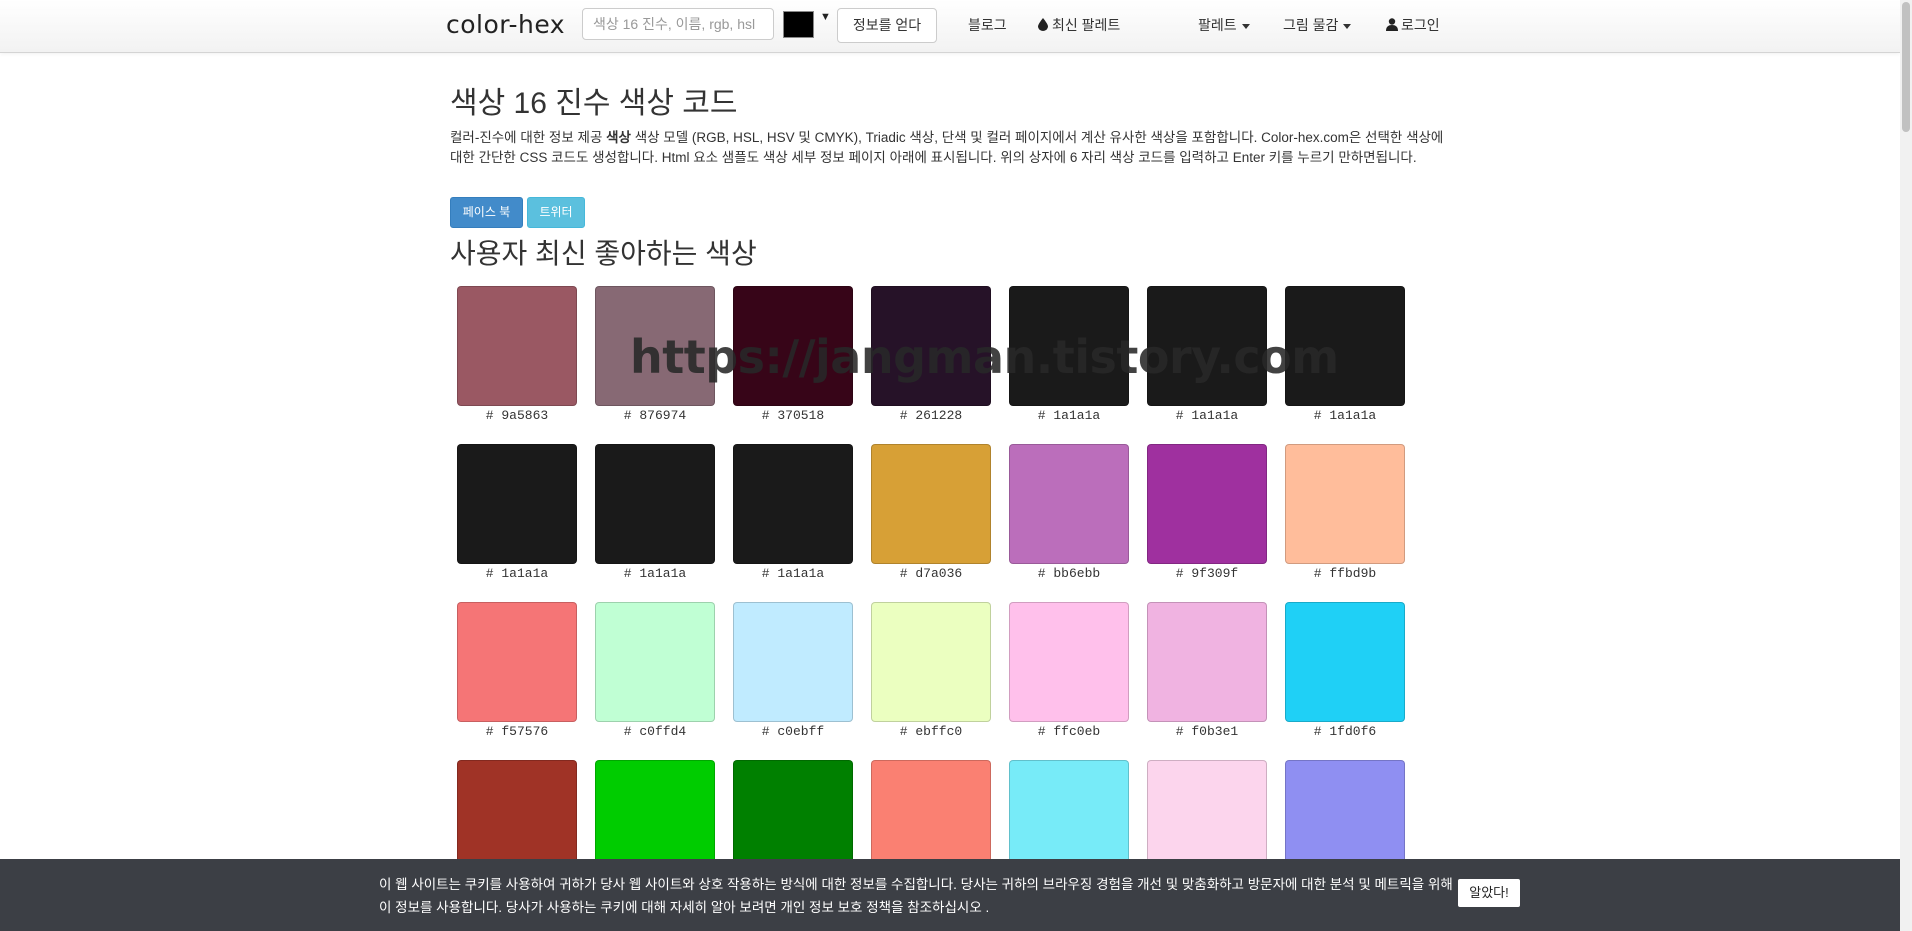 The width and height of the screenshot is (1912, 931). Describe the element at coordinates (931, 573) in the screenshot. I see `color-hex-label: # d7a036` at that location.